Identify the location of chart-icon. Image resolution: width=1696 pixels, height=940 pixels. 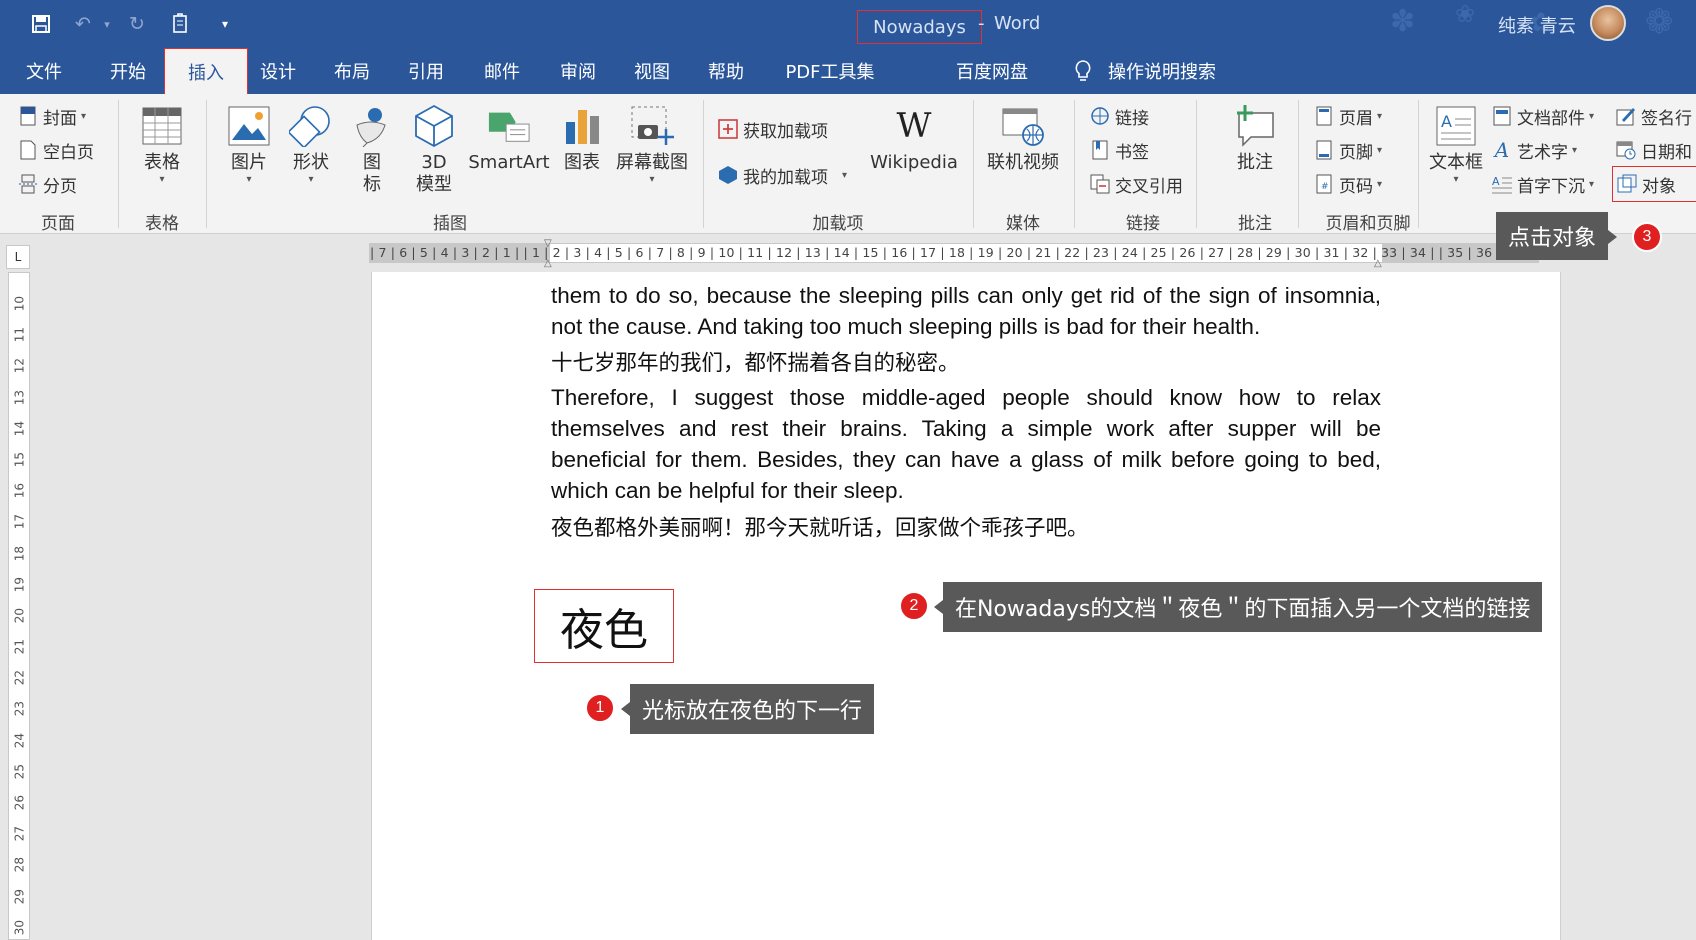
(582, 126).